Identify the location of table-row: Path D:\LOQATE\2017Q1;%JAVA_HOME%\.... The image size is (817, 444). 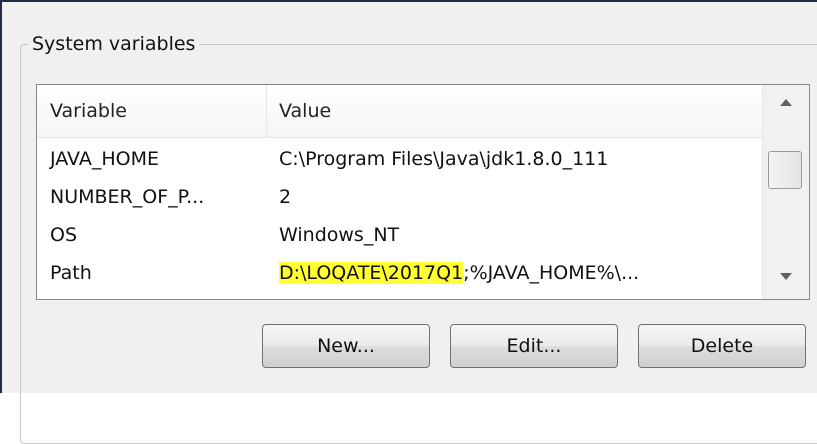
(400, 273).